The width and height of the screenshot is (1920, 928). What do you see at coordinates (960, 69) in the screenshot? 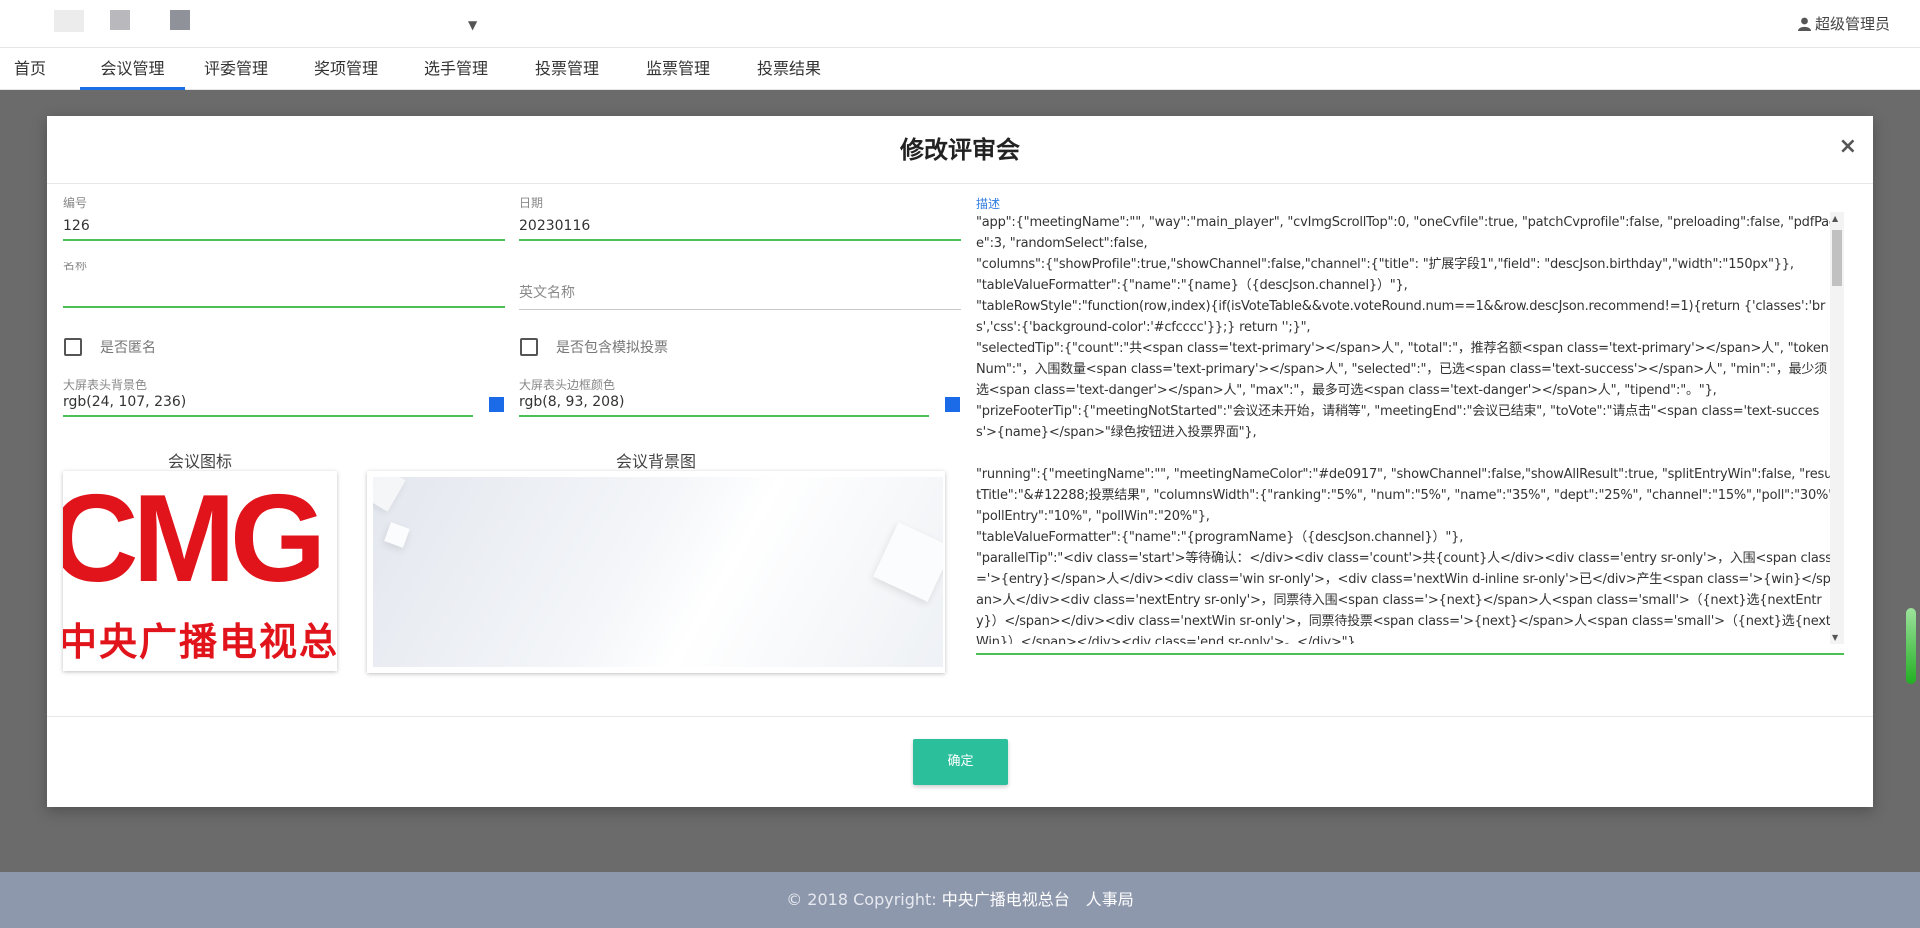
I see `main-nav: 首页 会议管理 评委管理 奖项管理 选手管理 投票管理 监票管理 投票结果` at bounding box center [960, 69].